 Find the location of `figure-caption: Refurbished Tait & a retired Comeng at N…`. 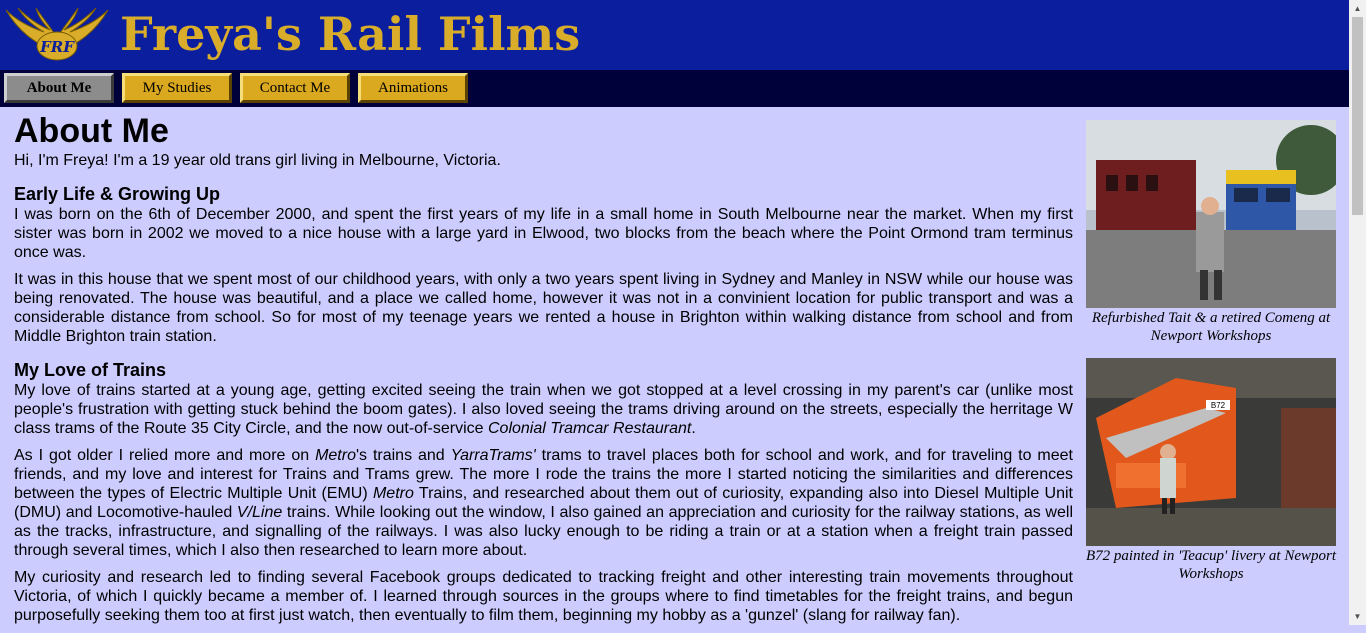

figure-caption: Refurbished Tait & a retired Comeng at N… is located at coordinates (1211, 327).